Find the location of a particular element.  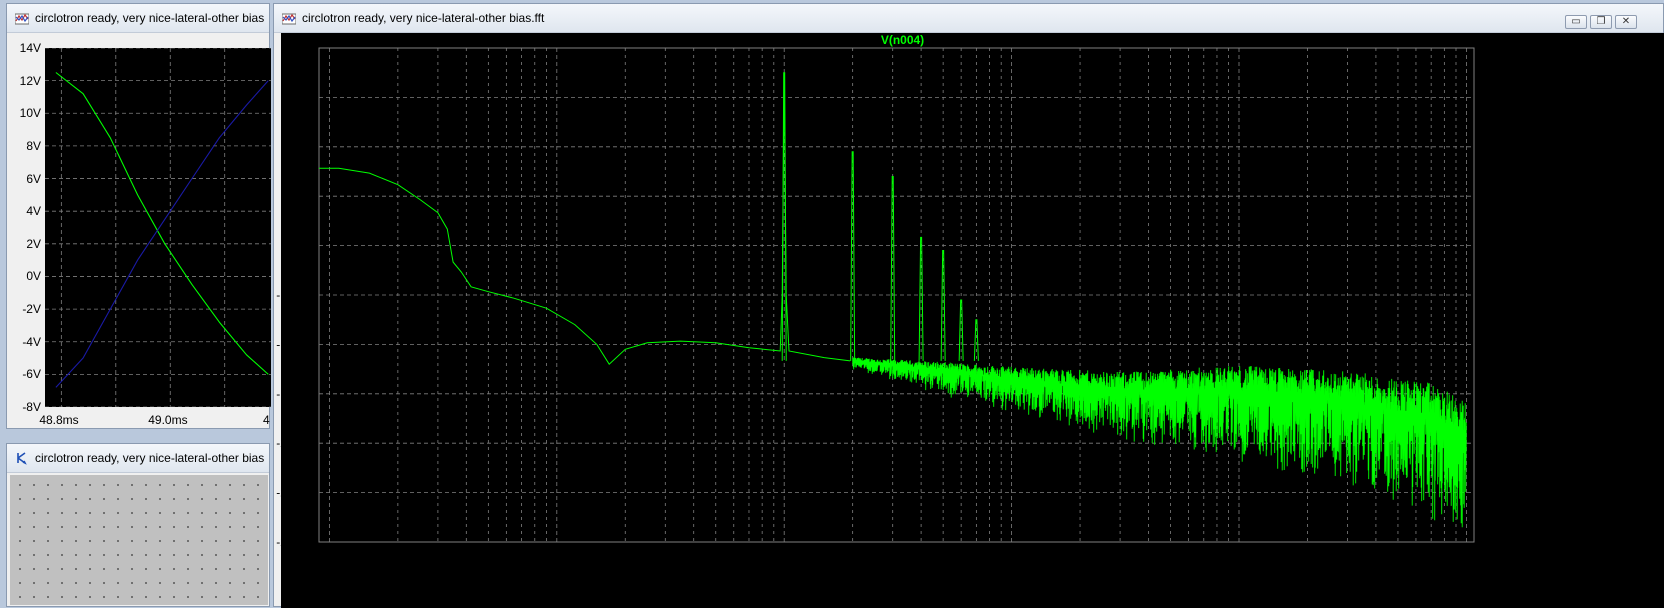

waveform-y-tick-label: 14V is located at coordinates (30, 48).